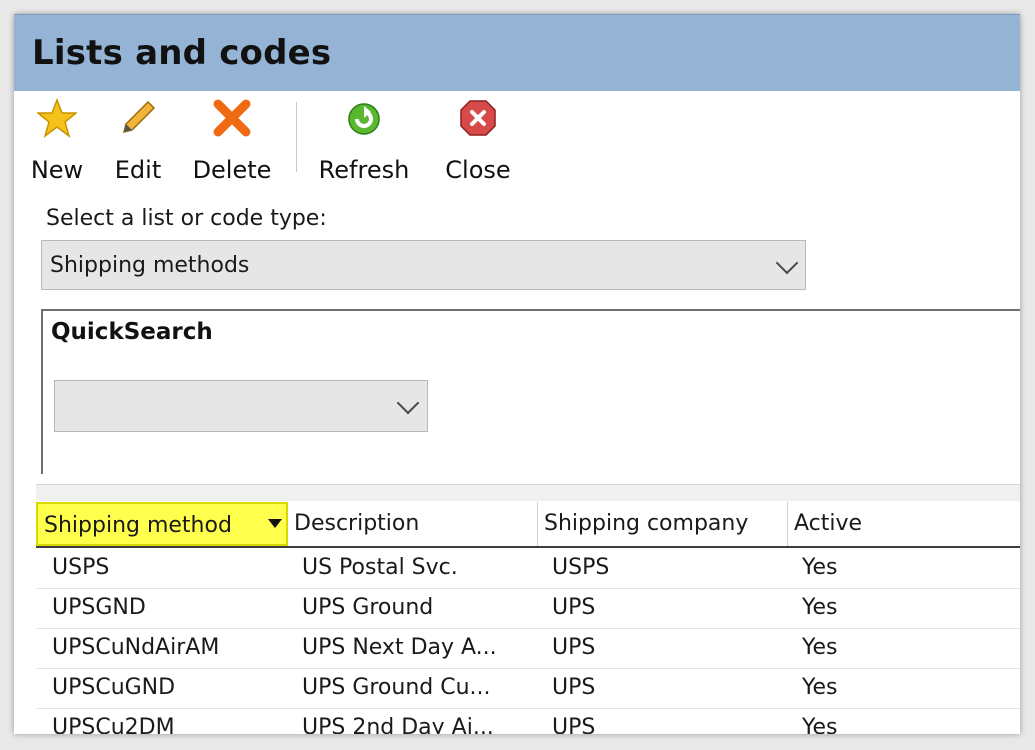 This screenshot has width=1035, height=750. Describe the element at coordinates (138, 525) in the screenshot. I see `column-header-label: Shipping method` at that location.